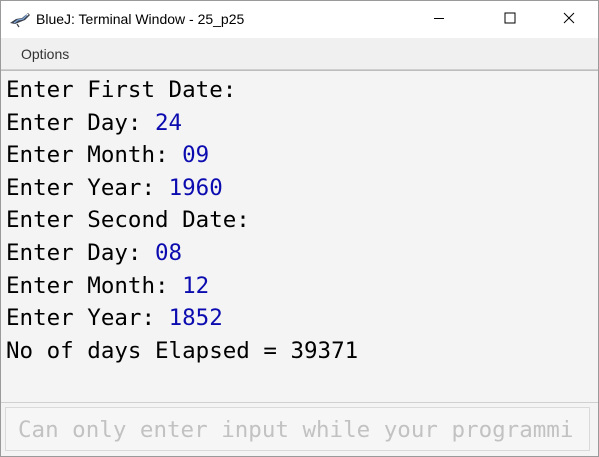  I want to click on line-input: 08, so click(169, 252).